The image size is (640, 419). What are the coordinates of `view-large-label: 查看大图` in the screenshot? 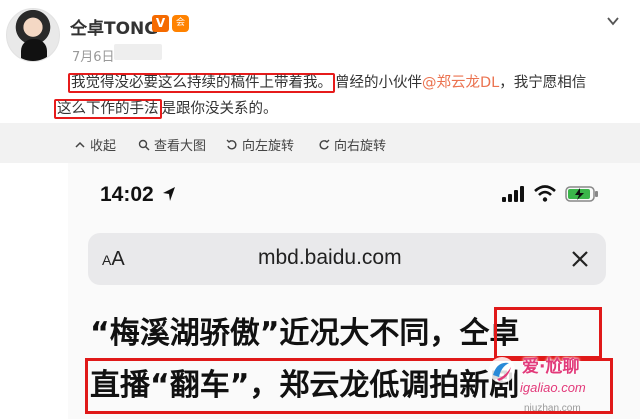 It's located at (180, 146).